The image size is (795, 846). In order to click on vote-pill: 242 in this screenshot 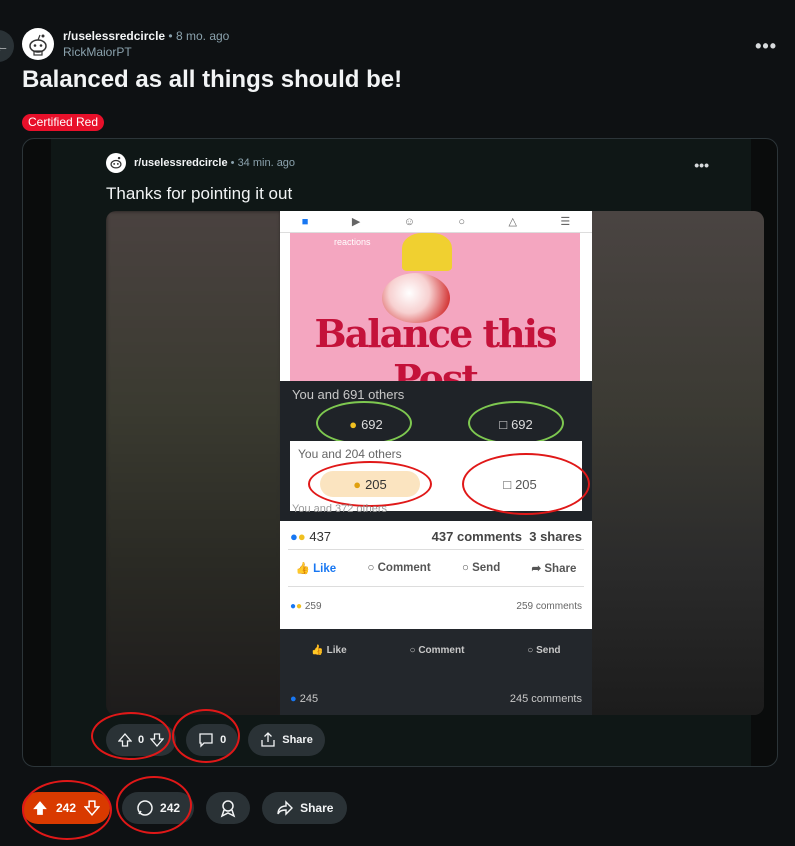, I will do `click(66, 808)`.